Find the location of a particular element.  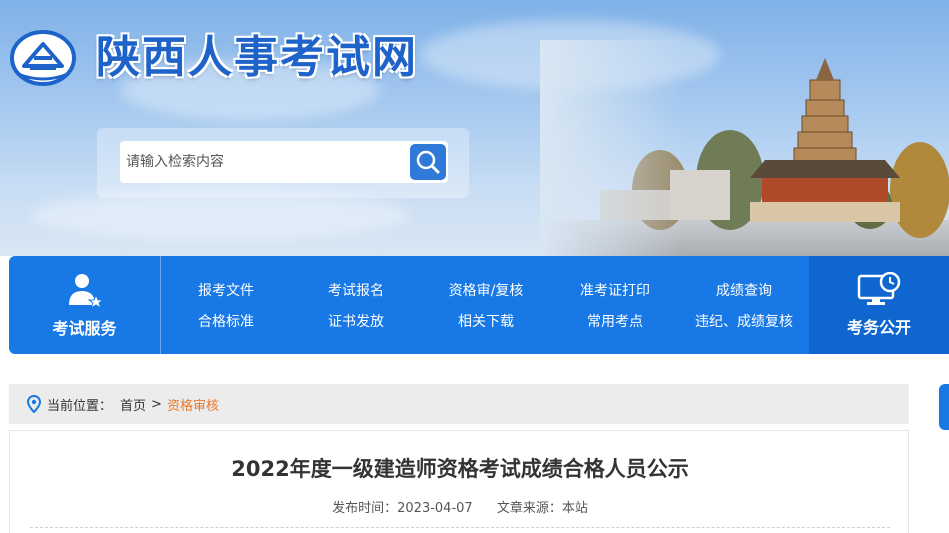

nav-link-exam-sites: 常用考点 is located at coordinates (615, 321).